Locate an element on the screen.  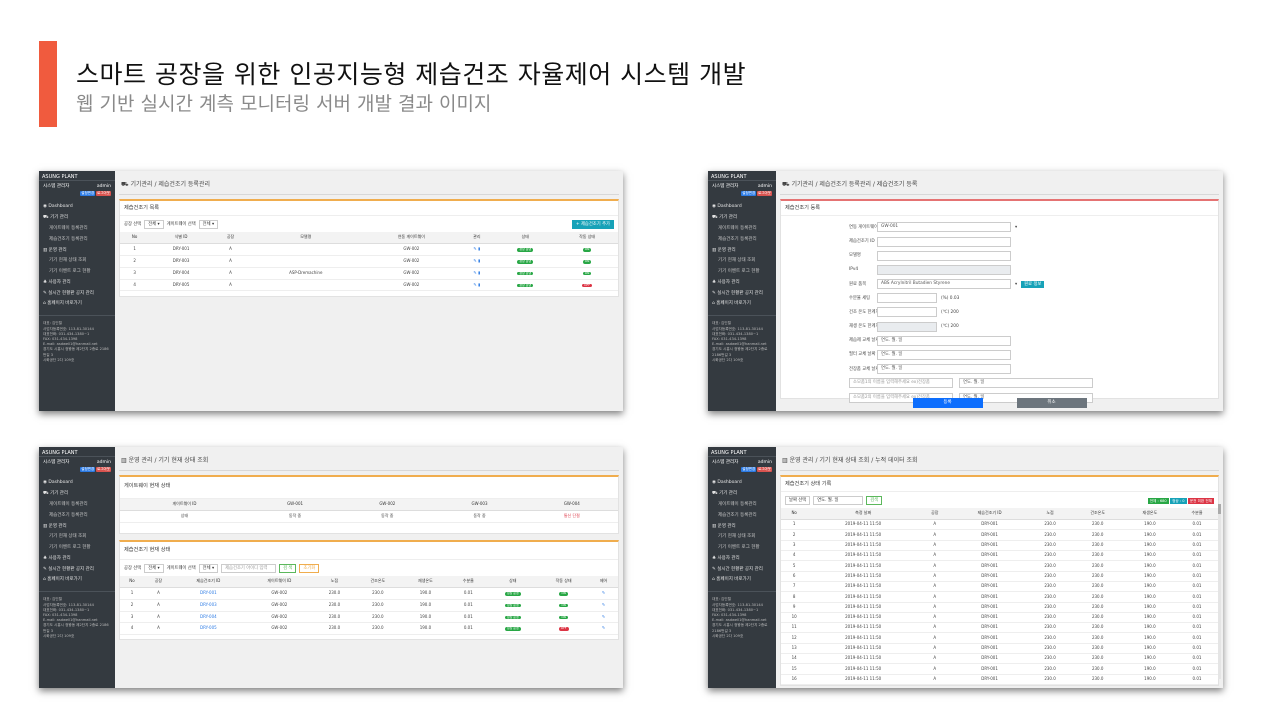
search-button: 검 색 is located at coordinates (288, 569).